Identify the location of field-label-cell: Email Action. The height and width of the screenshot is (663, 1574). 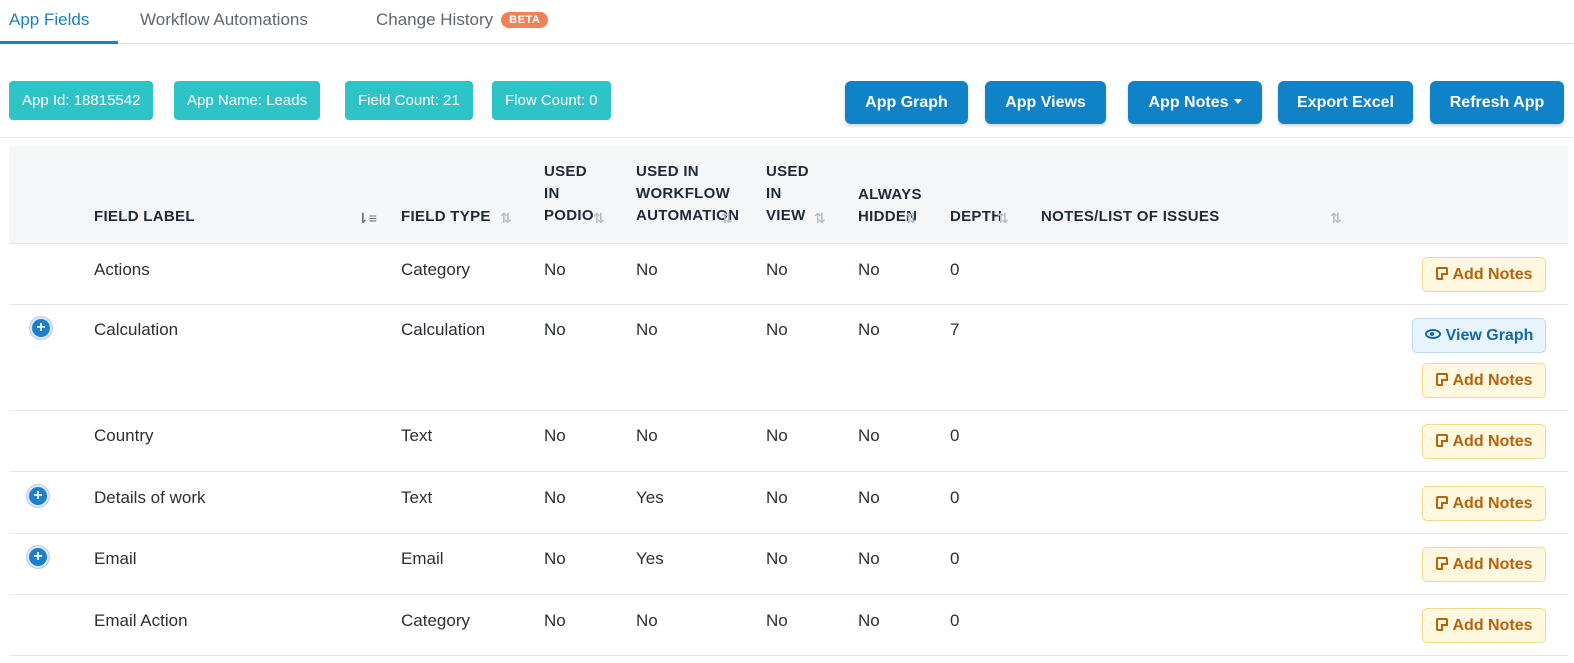
(141, 620).